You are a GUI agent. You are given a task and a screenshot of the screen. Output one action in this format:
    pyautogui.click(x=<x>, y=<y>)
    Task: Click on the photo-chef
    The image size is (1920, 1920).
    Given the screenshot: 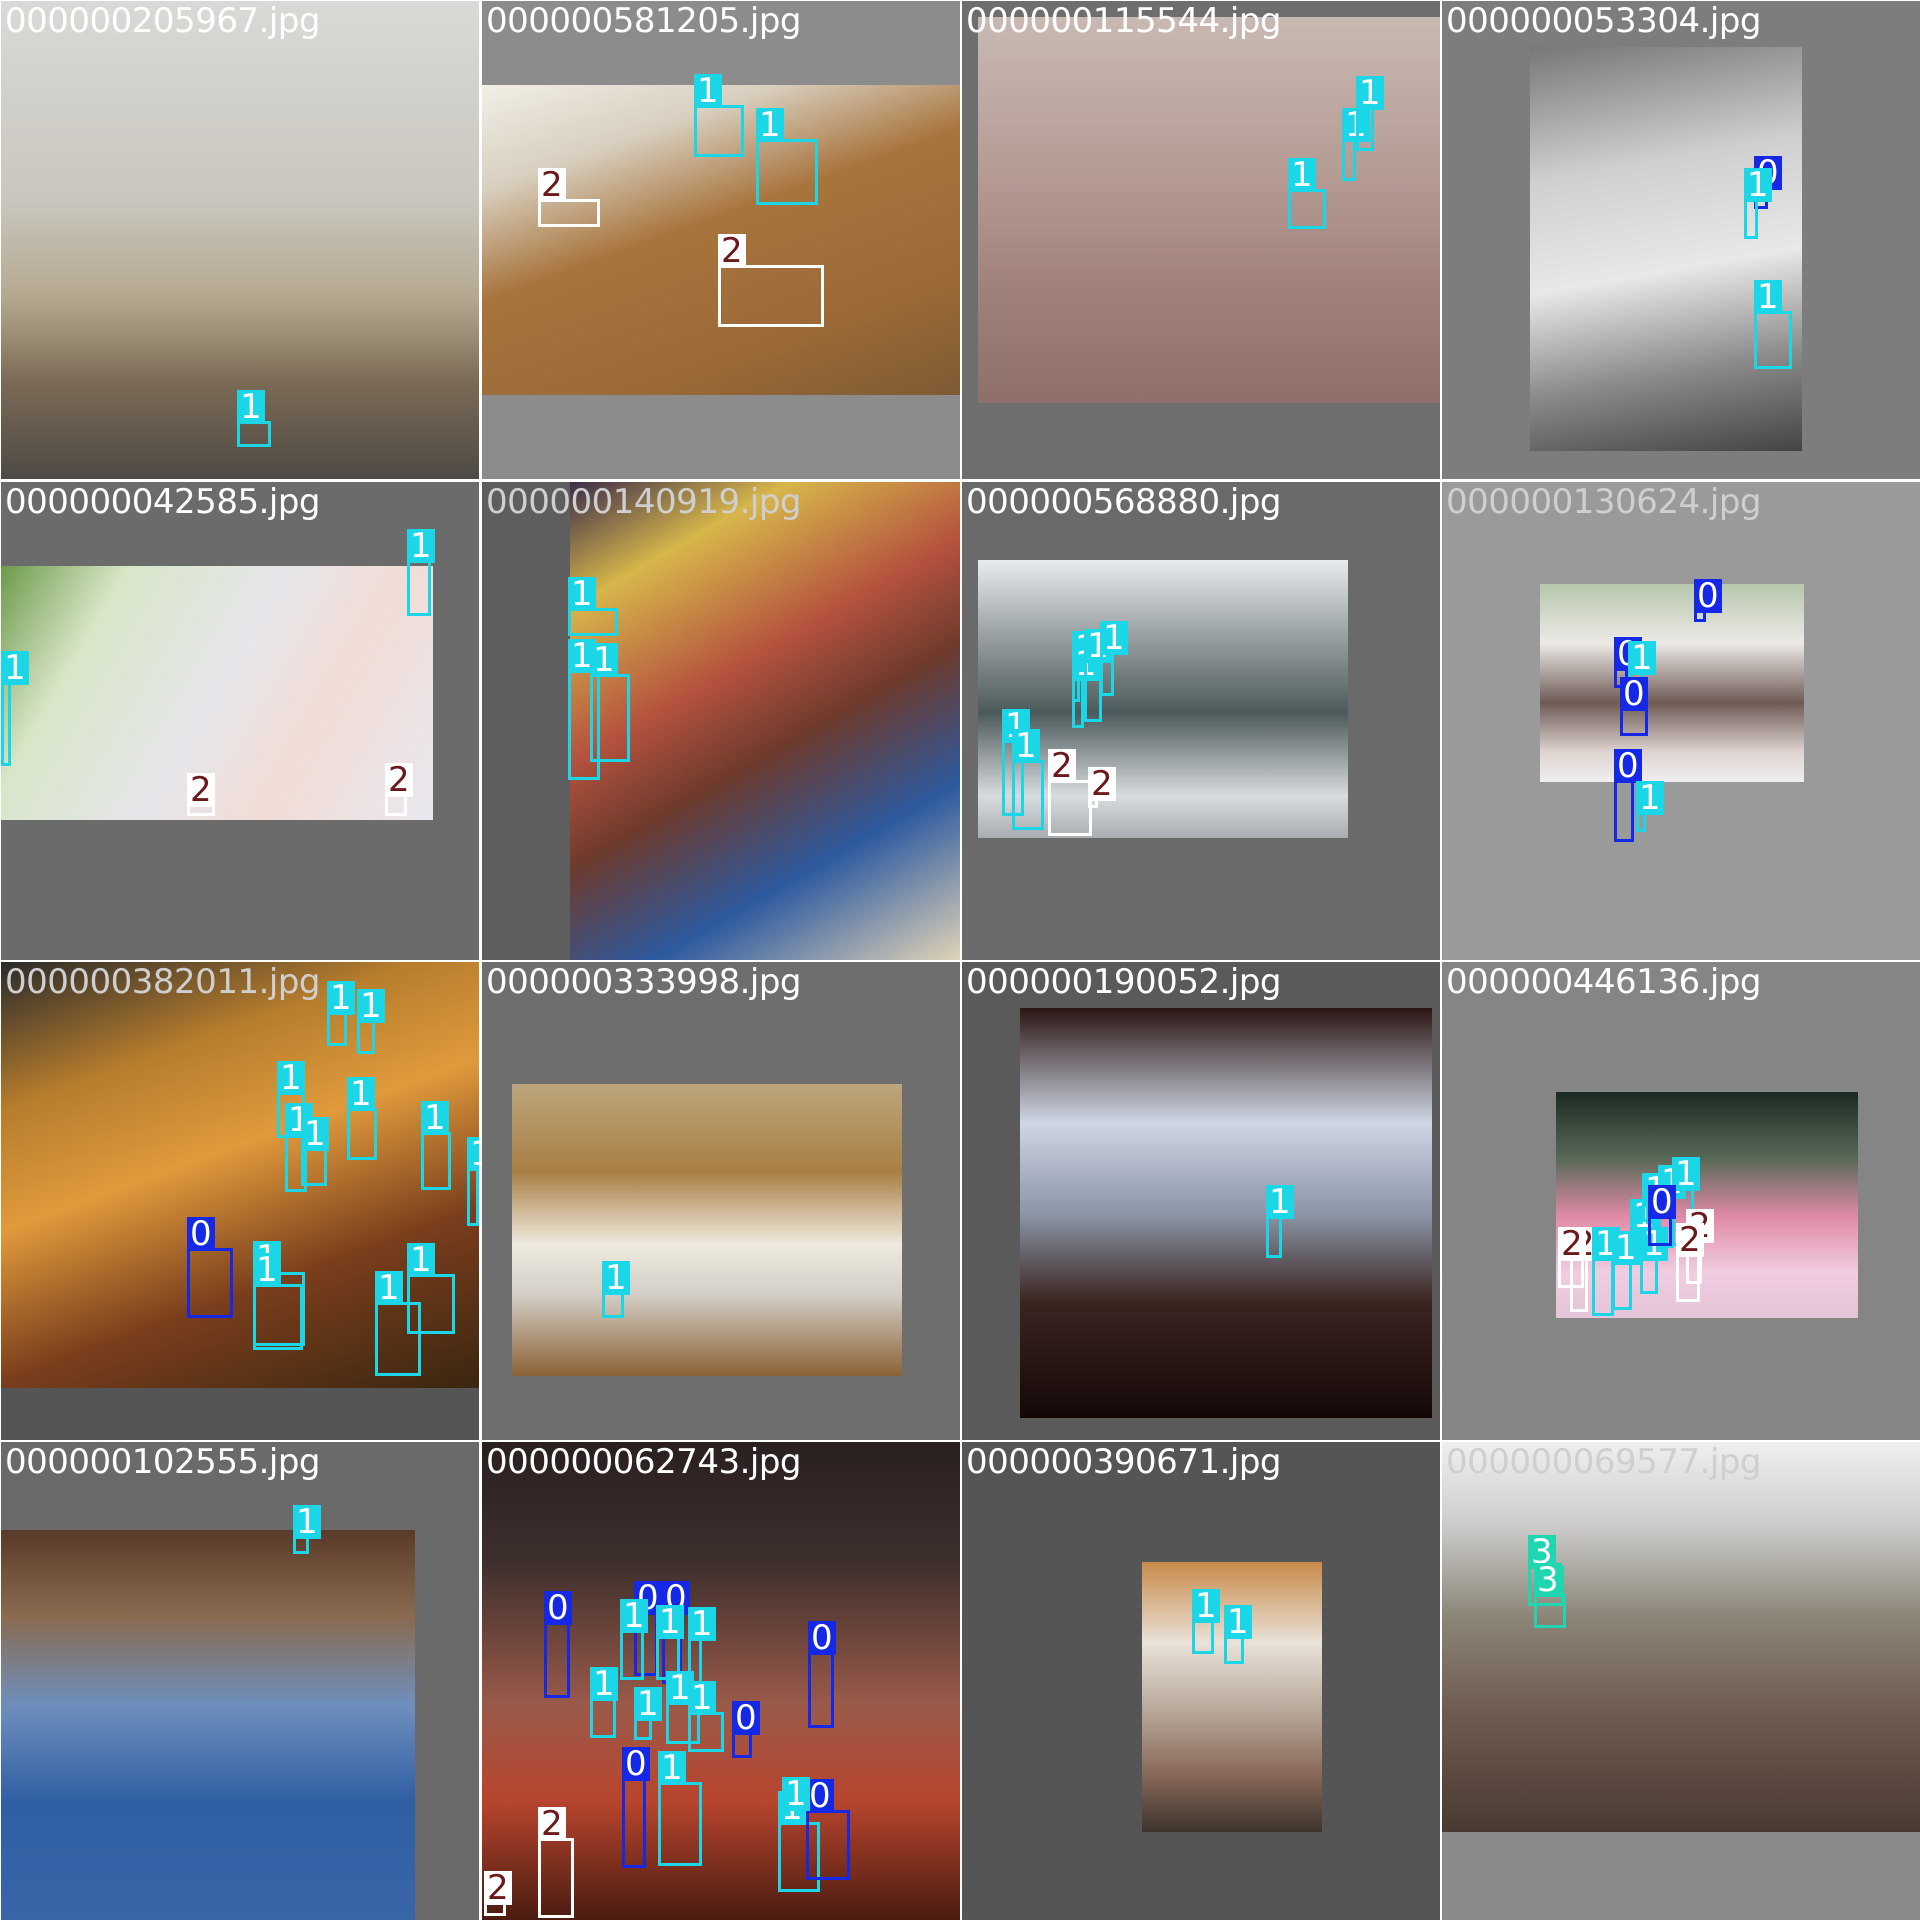 What is the action you would take?
    pyautogui.click(x=1666, y=249)
    